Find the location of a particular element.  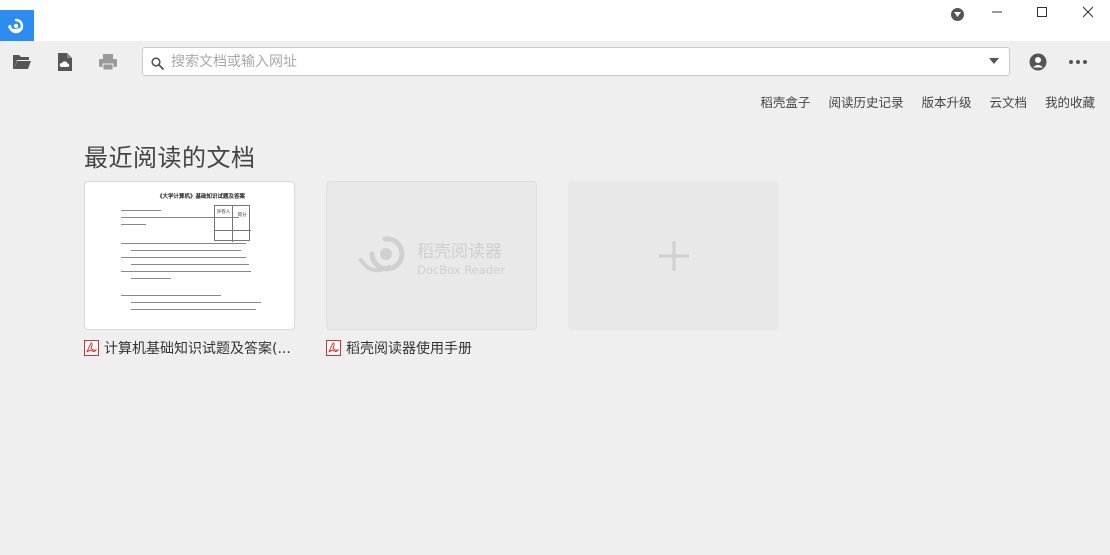

title-bar is located at coordinates (555, 20).